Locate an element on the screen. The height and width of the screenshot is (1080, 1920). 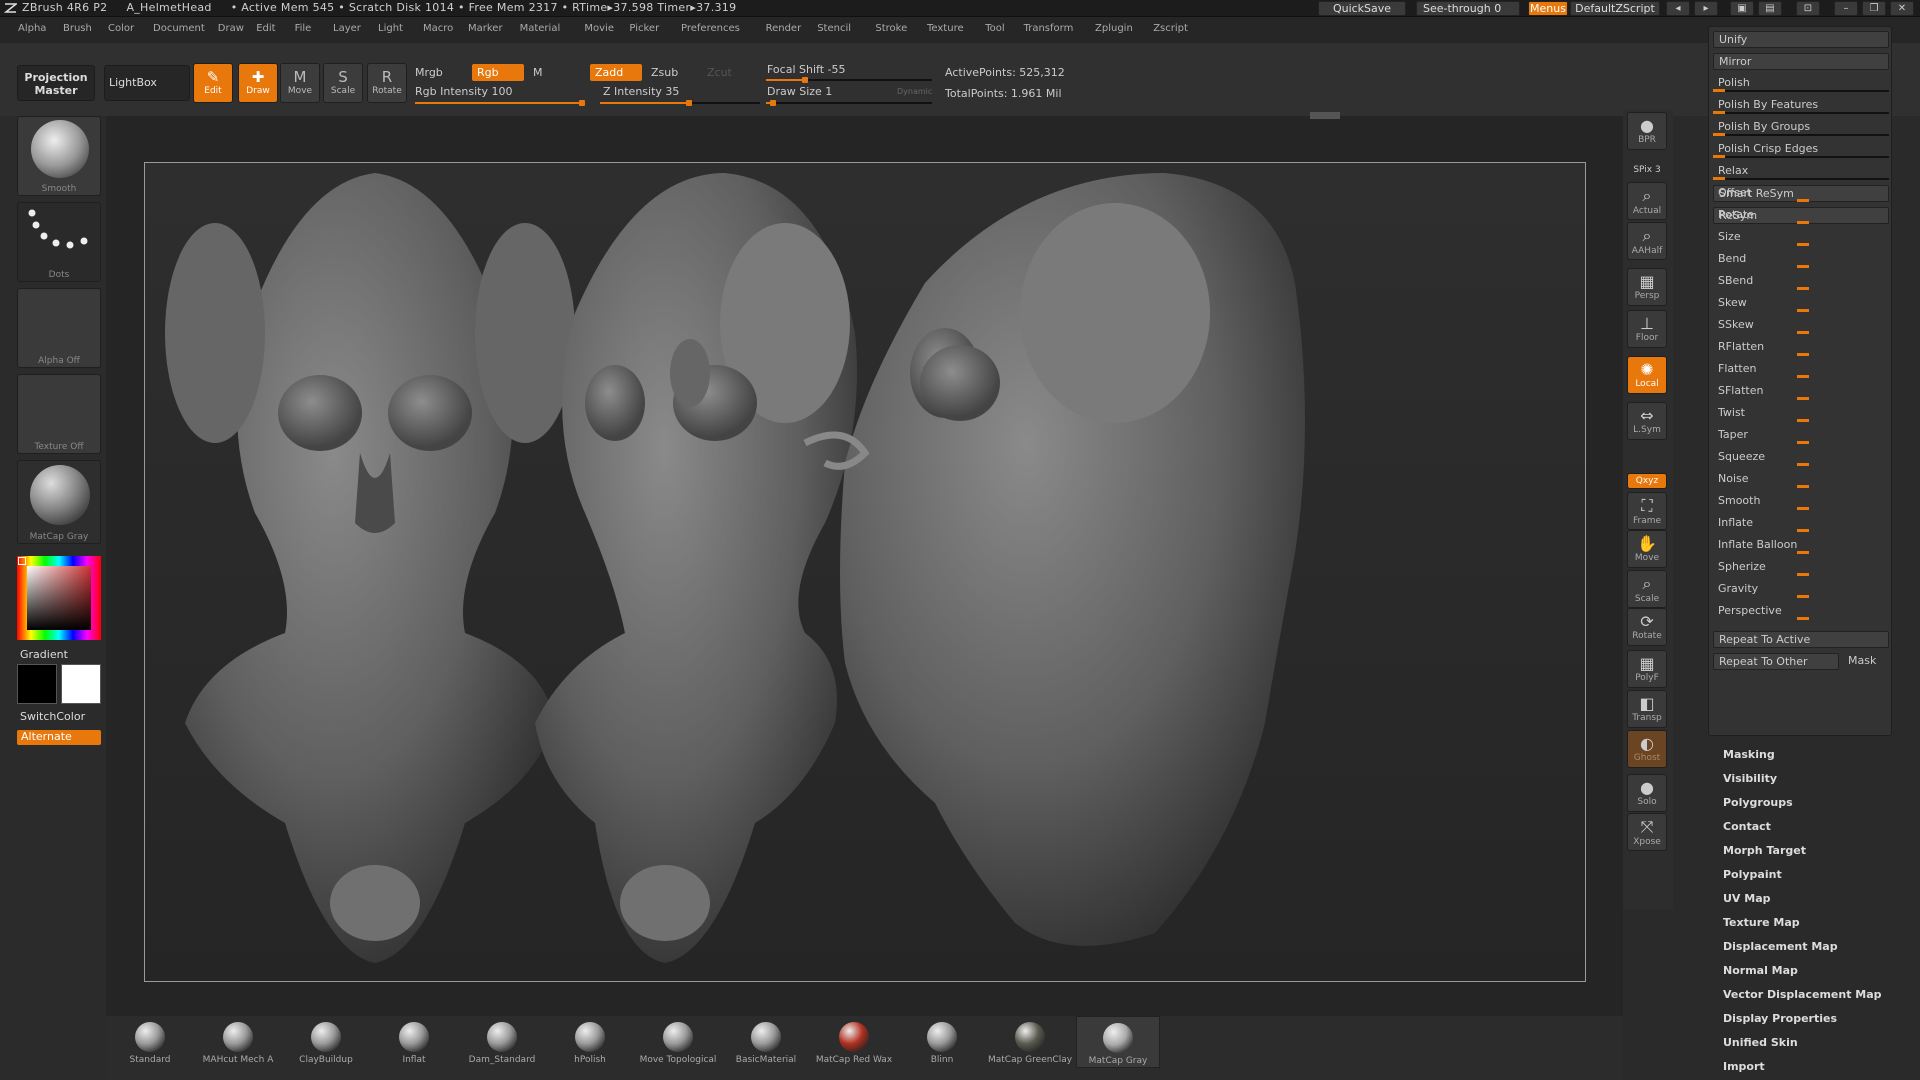
spherize-track is located at coordinates (1828, 574).